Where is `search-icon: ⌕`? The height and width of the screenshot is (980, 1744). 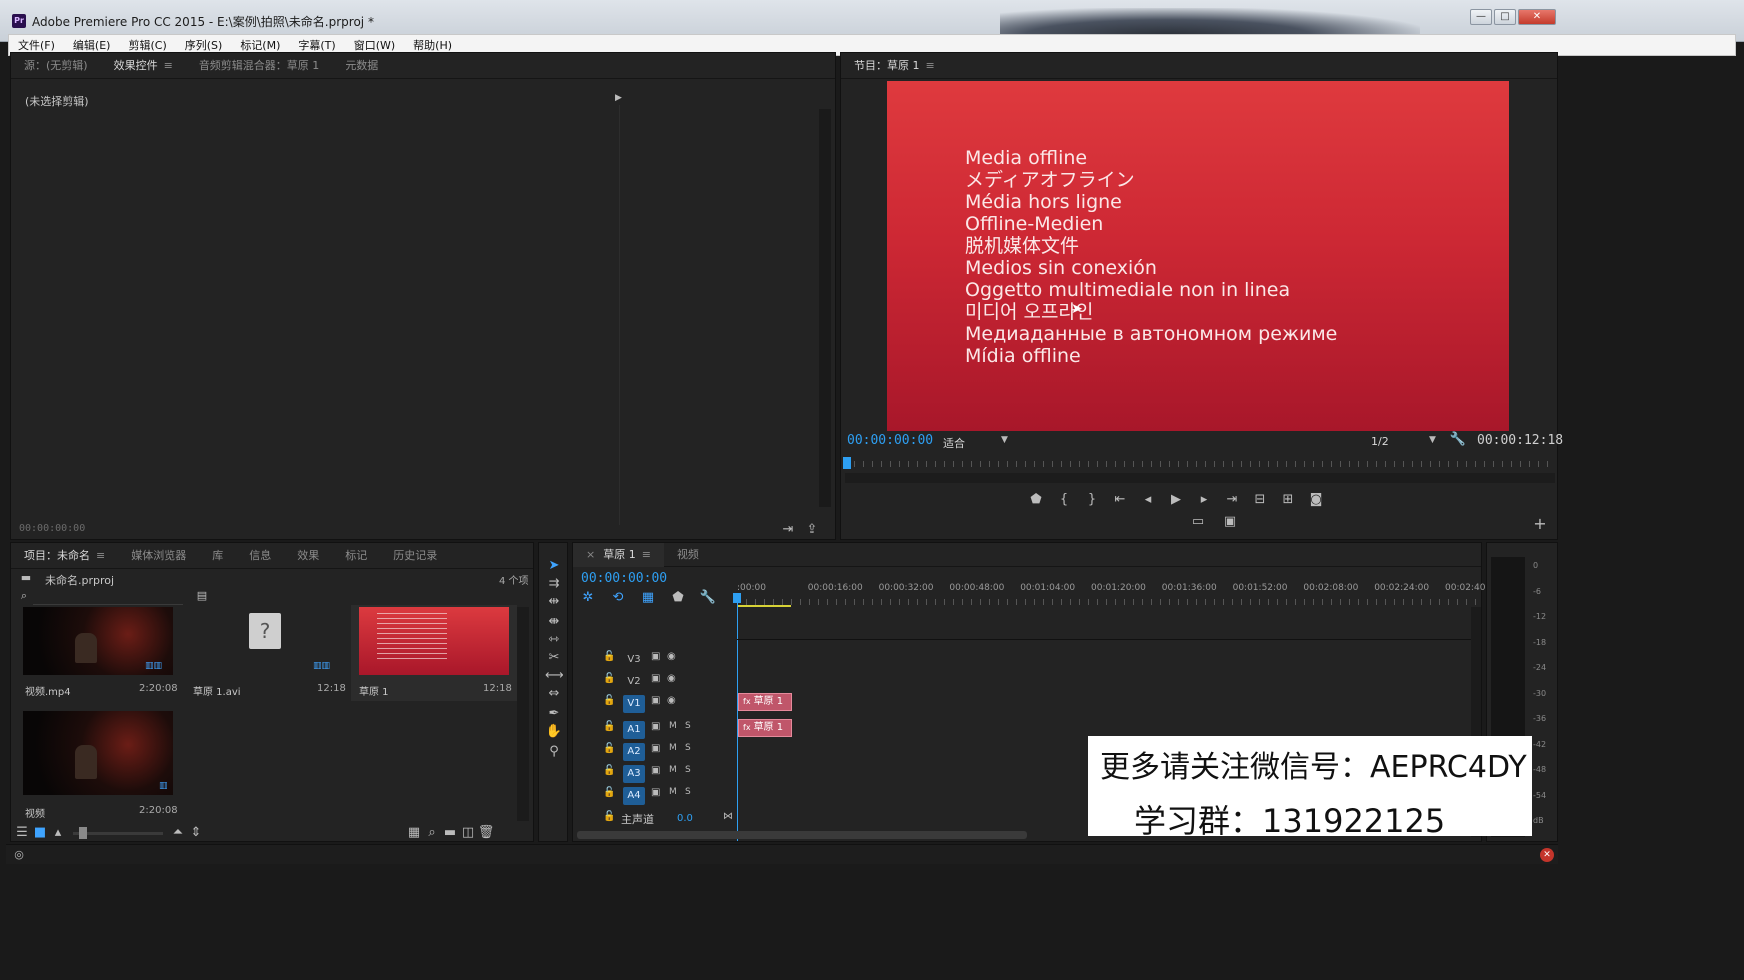
search-icon: ⌕ is located at coordinates (24, 596).